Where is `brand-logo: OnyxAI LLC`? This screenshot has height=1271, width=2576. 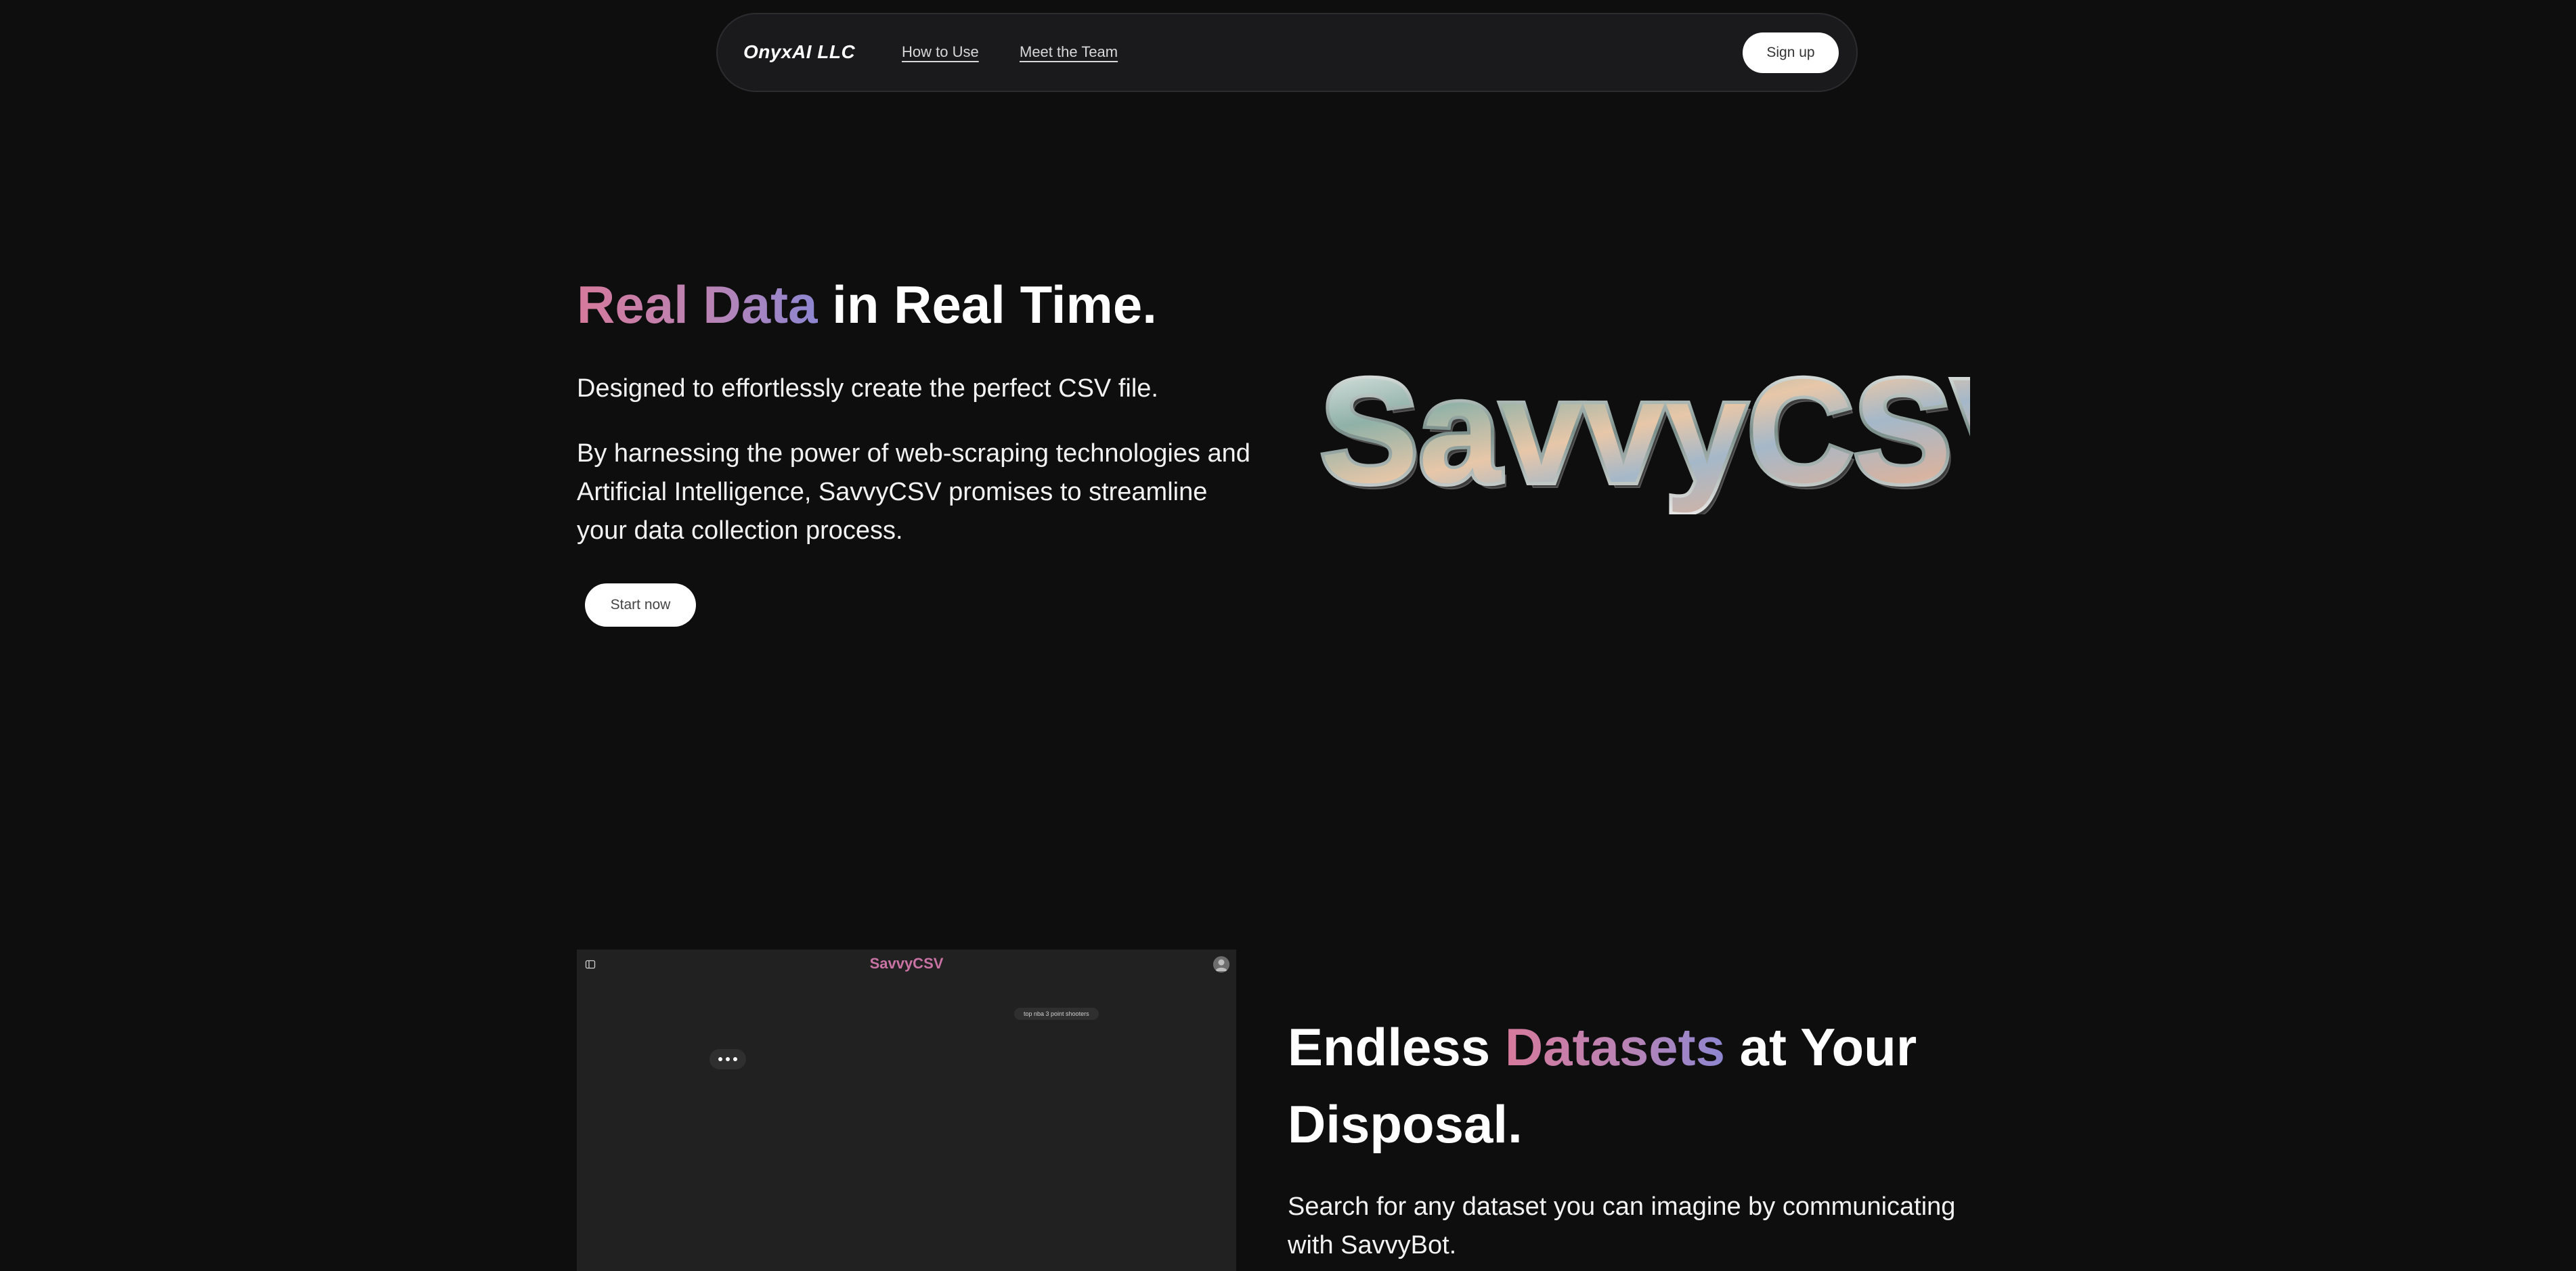
brand-logo: OnyxAI LLC is located at coordinates (799, 52).